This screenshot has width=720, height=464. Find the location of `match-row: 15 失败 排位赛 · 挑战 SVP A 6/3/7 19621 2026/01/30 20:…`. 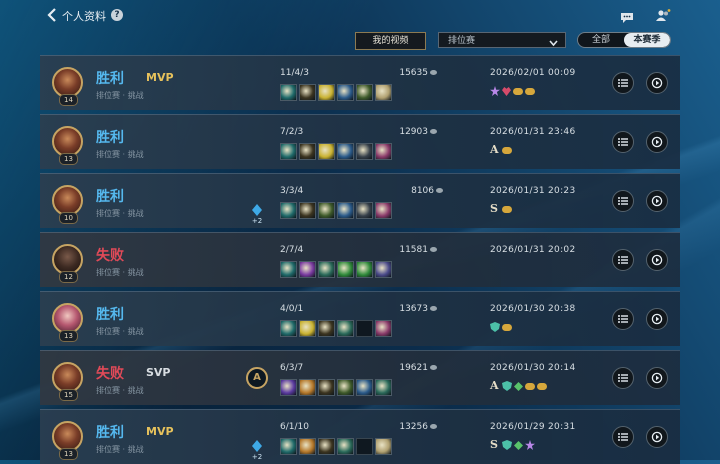

match-row: 15 失败 排位赛 · 挑战 SVP A 6/3/7 19621 2026/01/30 20:… is located at coordinates (360, 377).